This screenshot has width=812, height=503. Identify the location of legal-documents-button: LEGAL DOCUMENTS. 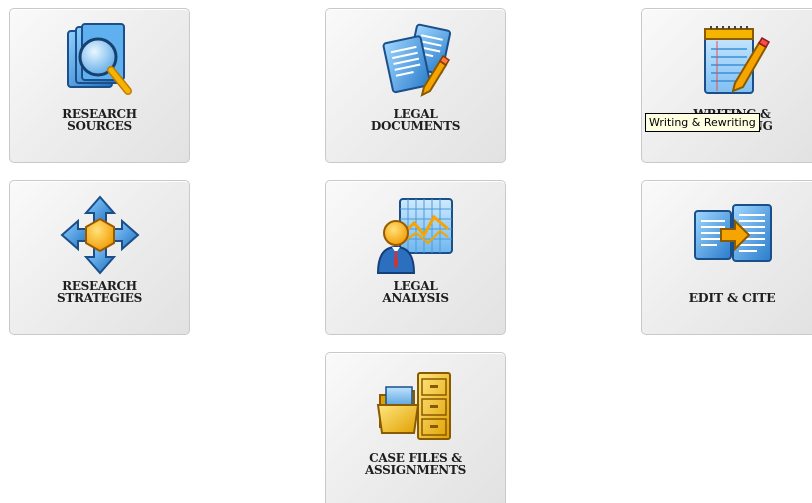
(415, 85).